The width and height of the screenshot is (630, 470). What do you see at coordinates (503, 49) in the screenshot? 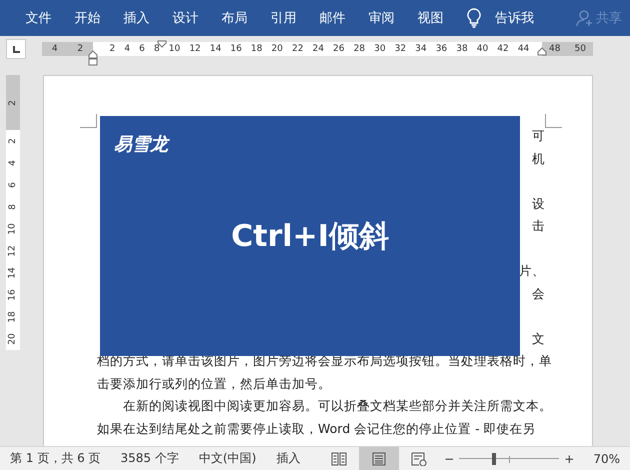
I see `ruler-number: 42` at bounding box center [503, 49].